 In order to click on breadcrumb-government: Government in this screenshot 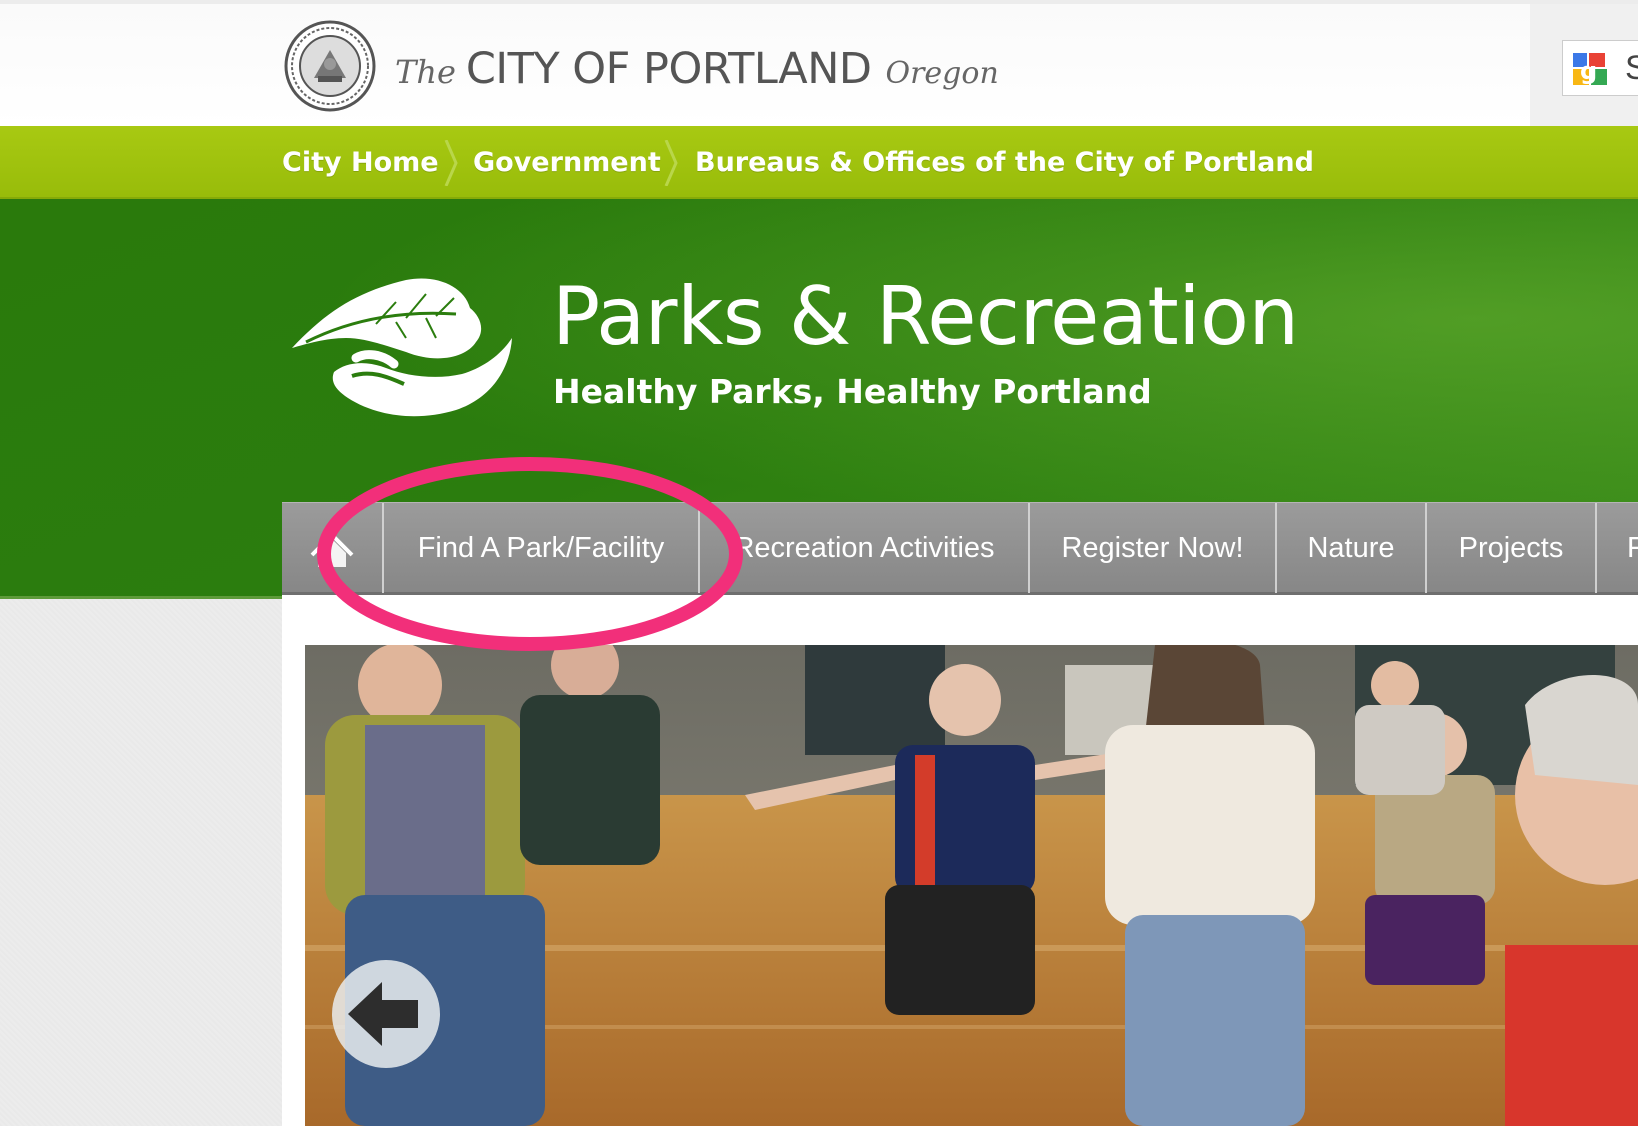, I will do `click(567, 162)`.